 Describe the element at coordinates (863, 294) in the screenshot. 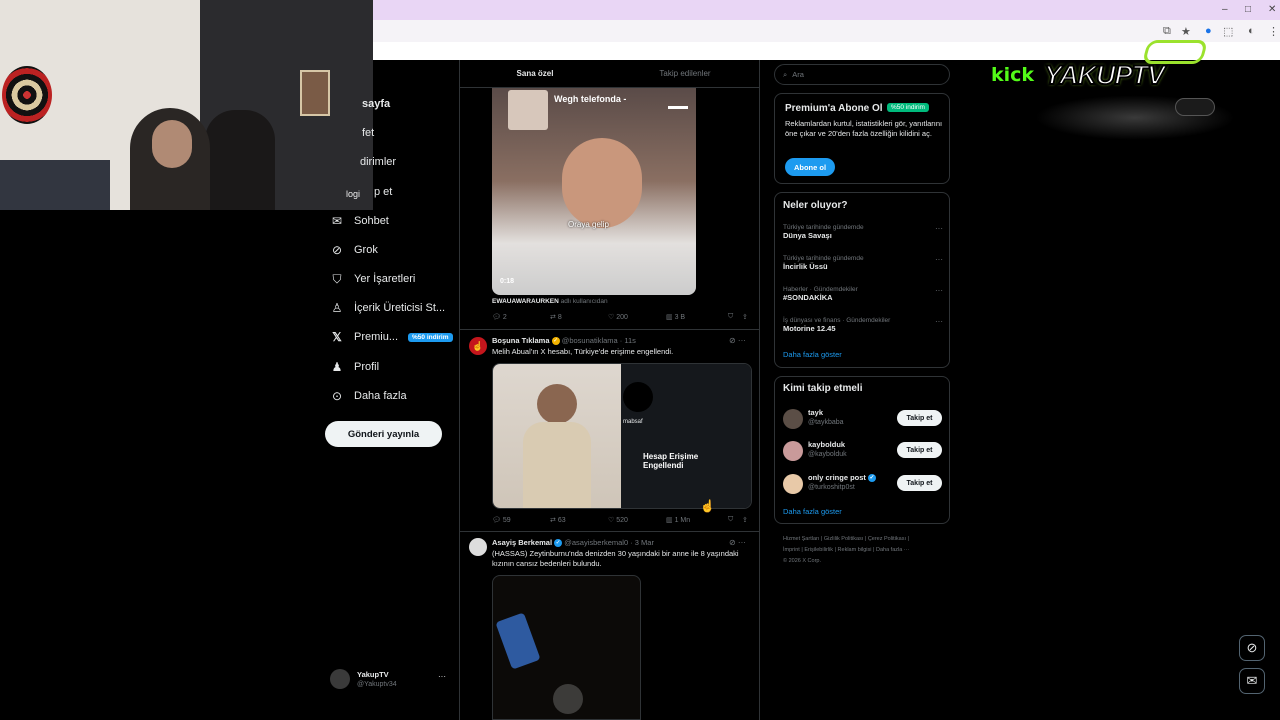

I see `trend-item: Haberler · Gündemdekiler #SONDAKİKA ···` at that location.